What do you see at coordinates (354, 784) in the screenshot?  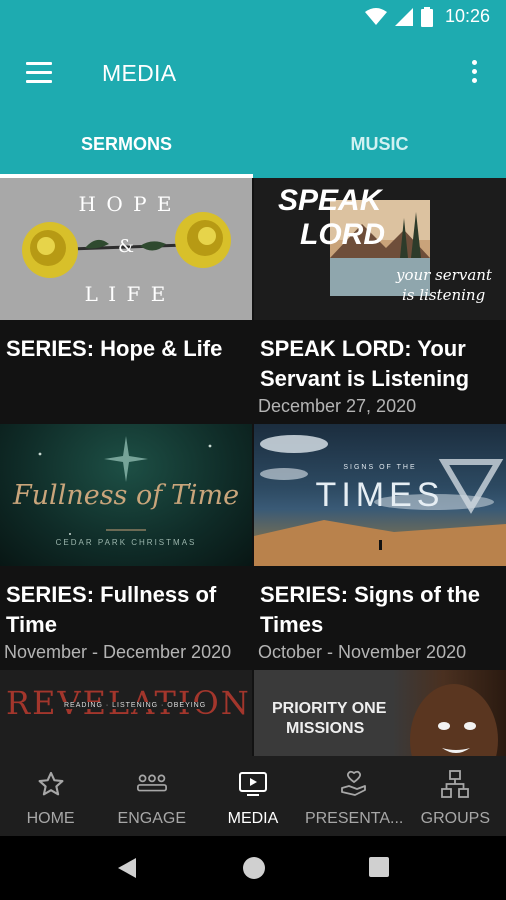 I see `hand-heart-icon` at bounding box center [354, 784].